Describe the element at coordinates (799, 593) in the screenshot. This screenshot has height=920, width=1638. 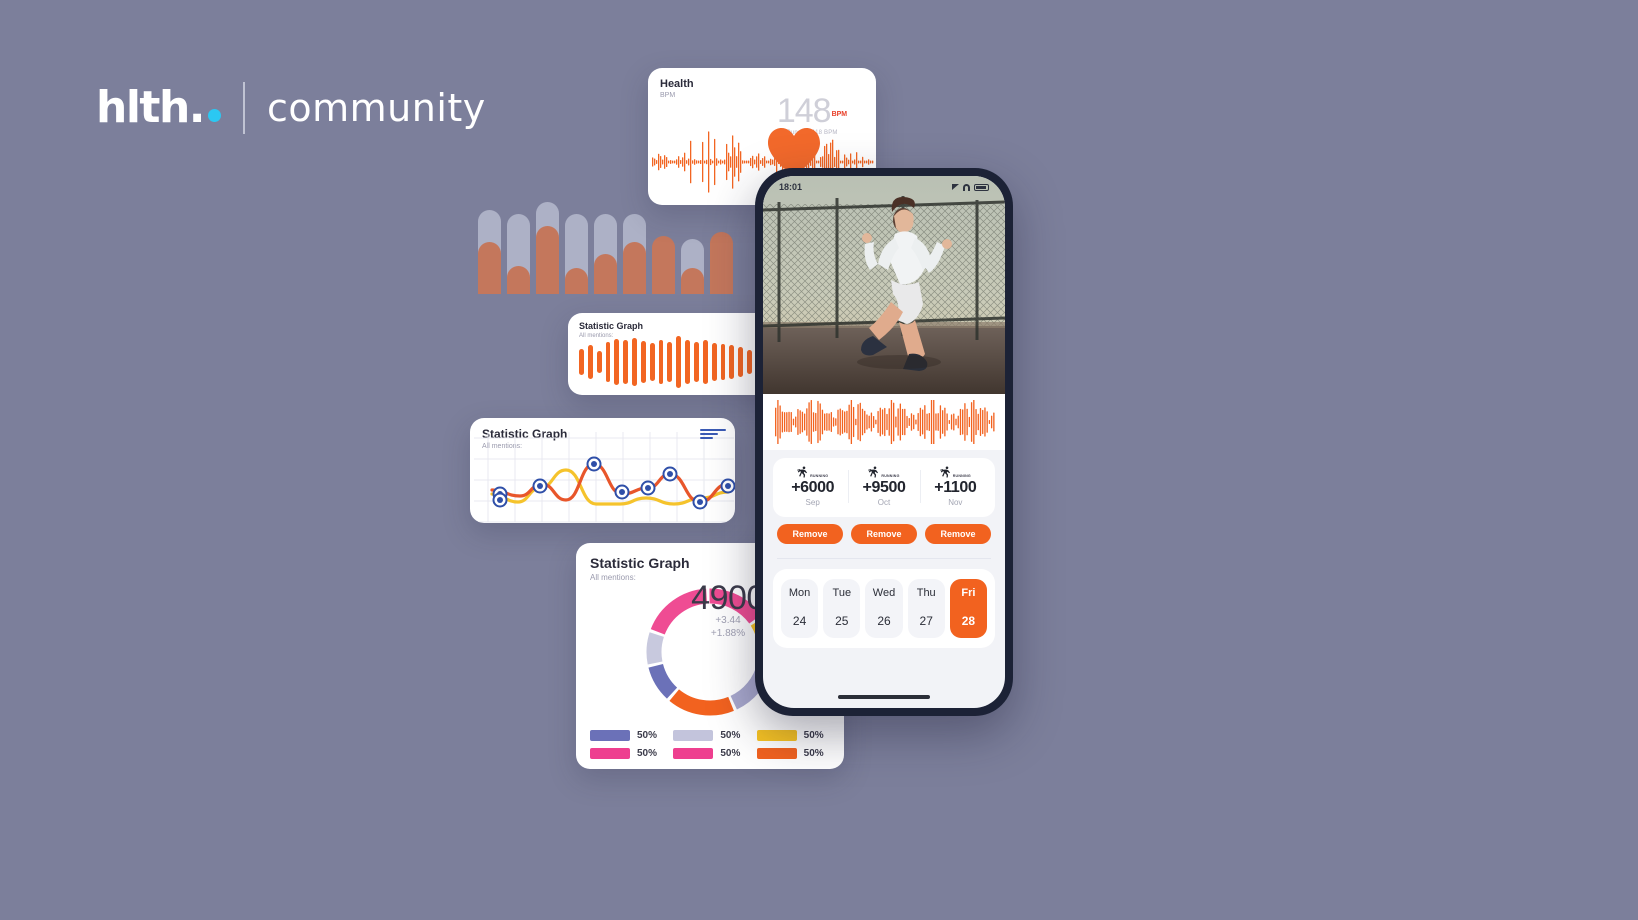
I see `calendar-day-name: Mon` at that location.